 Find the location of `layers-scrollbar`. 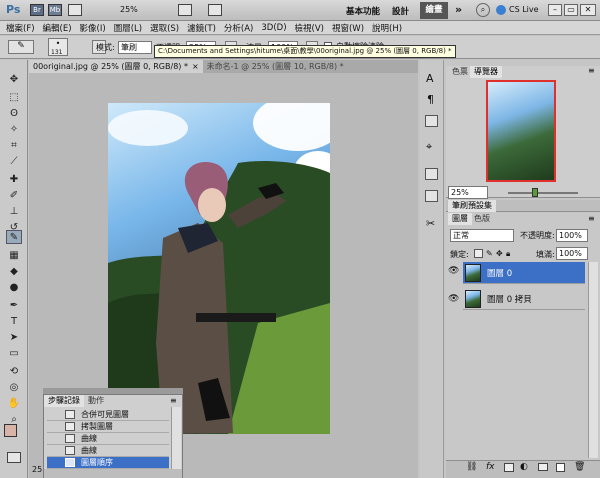

layers-scrollbar is located at coordinates (593, 360).